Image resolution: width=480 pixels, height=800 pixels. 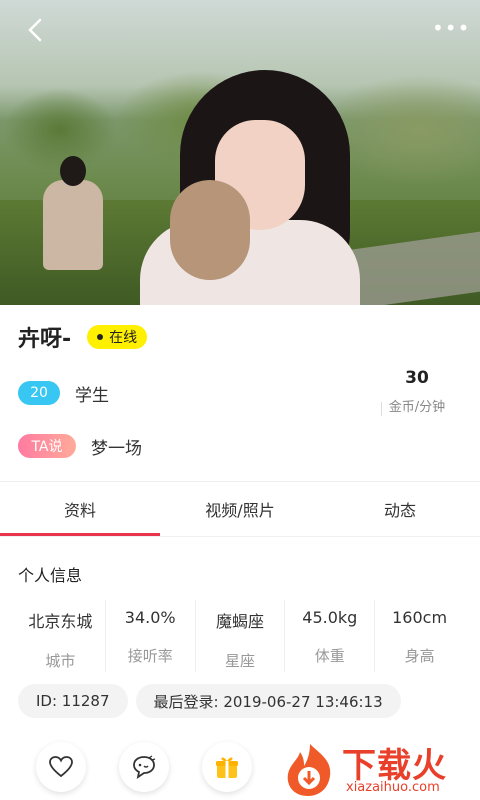 What do you see at coordinates (83, 337) in the screenshot?
I see `profile-name-row: 卉呀- 在线` at bounding box center [83, 337].